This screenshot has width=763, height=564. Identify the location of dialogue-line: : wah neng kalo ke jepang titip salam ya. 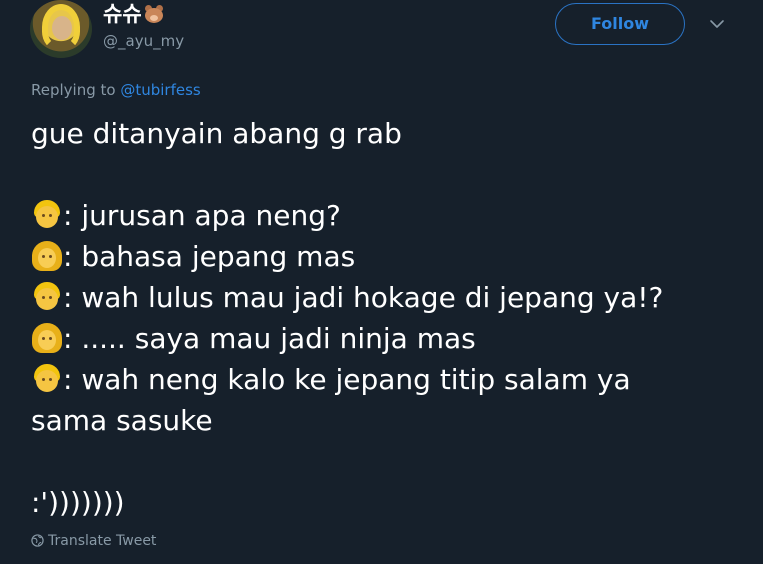
(391, 379).